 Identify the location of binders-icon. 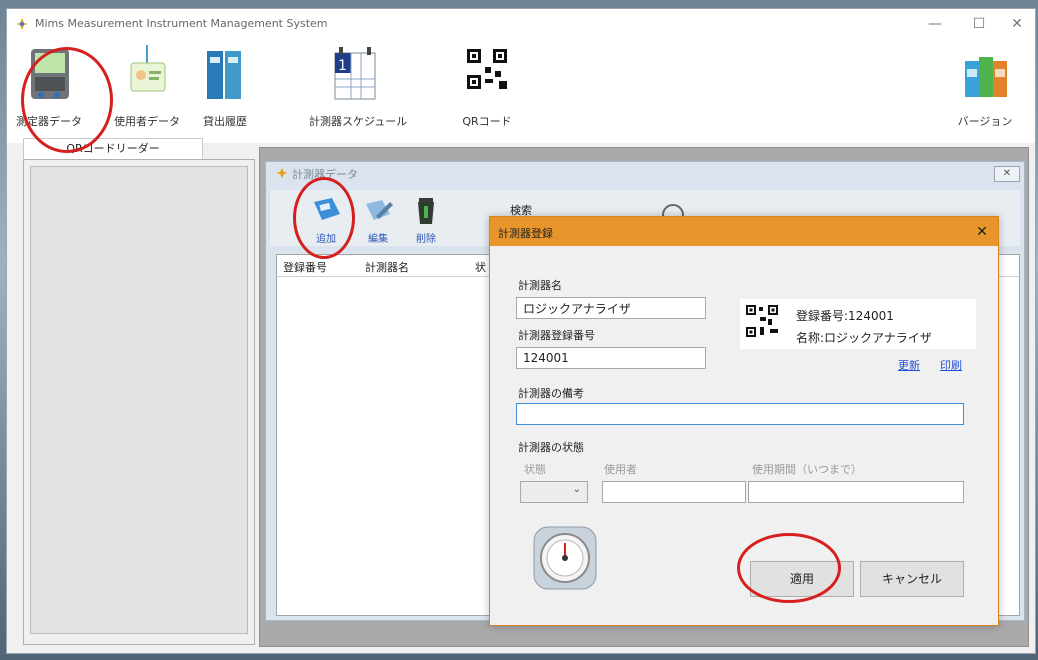
(224, 75).